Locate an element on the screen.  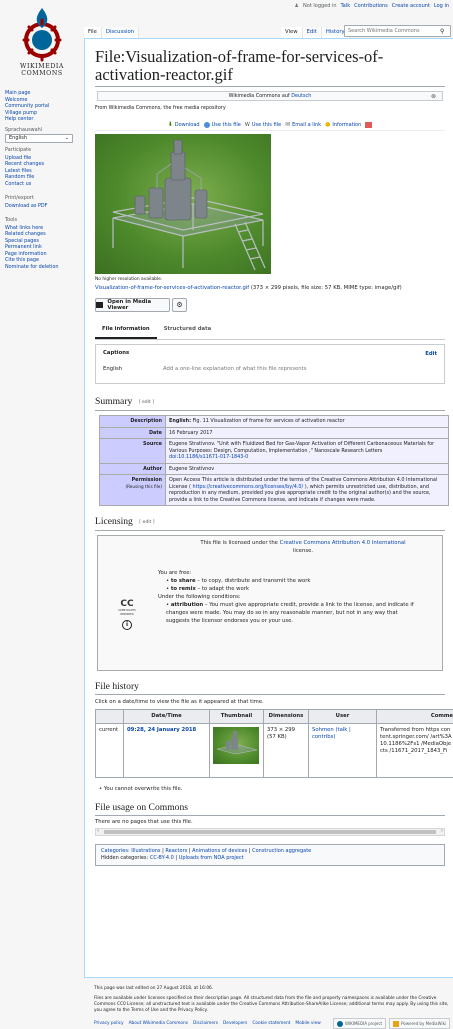
sidebar-print-title: Print/export is located at coordinates (44, 198).